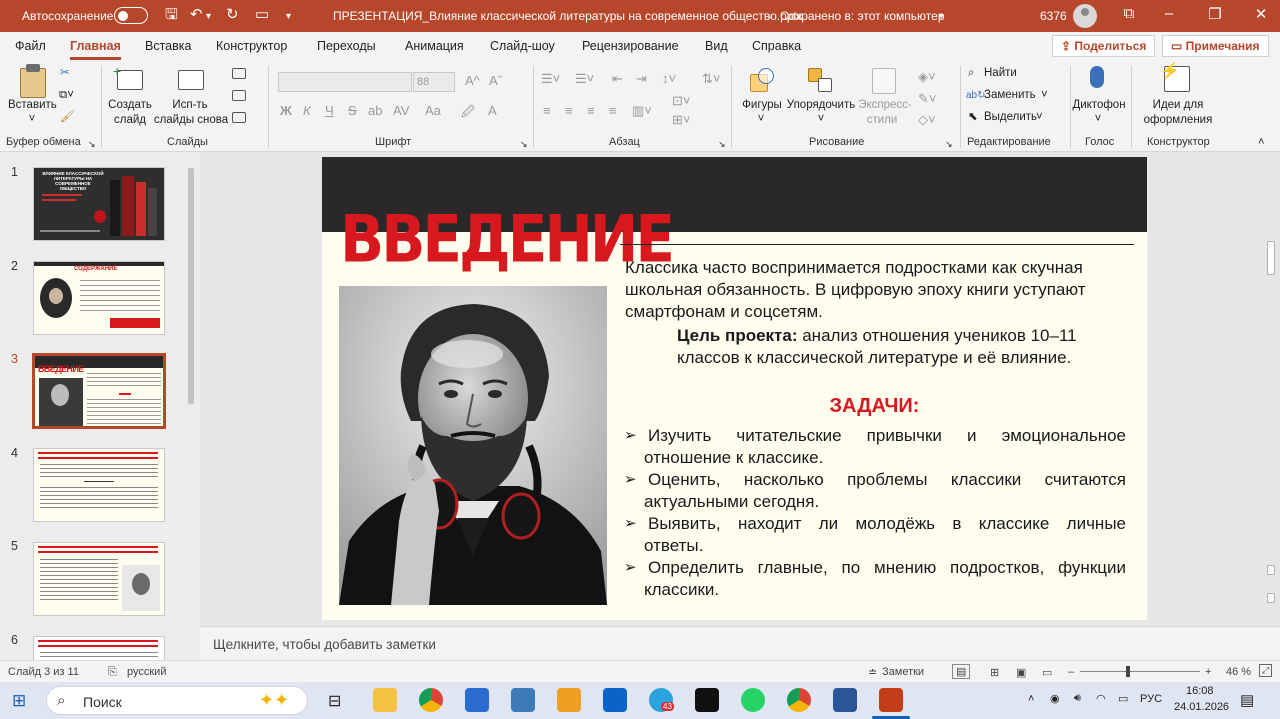 This screenshot has height=719, width=1280. I want to click on share-button: ⇪ Поделиться, so click(1104, 46).